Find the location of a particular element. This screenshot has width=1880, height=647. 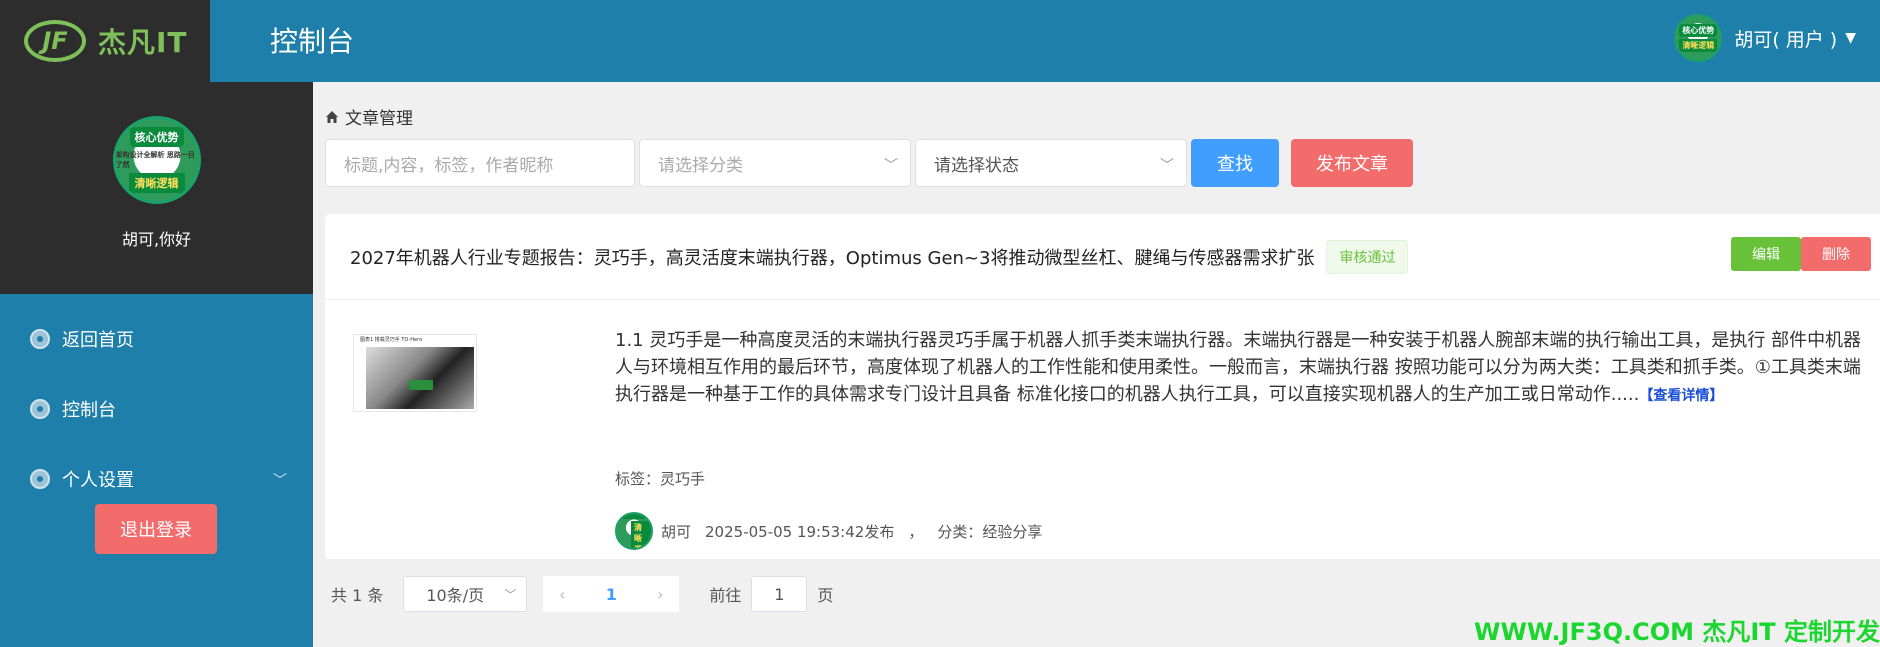

logo-text: 杰凡IT is located at coordinates (143, 42).